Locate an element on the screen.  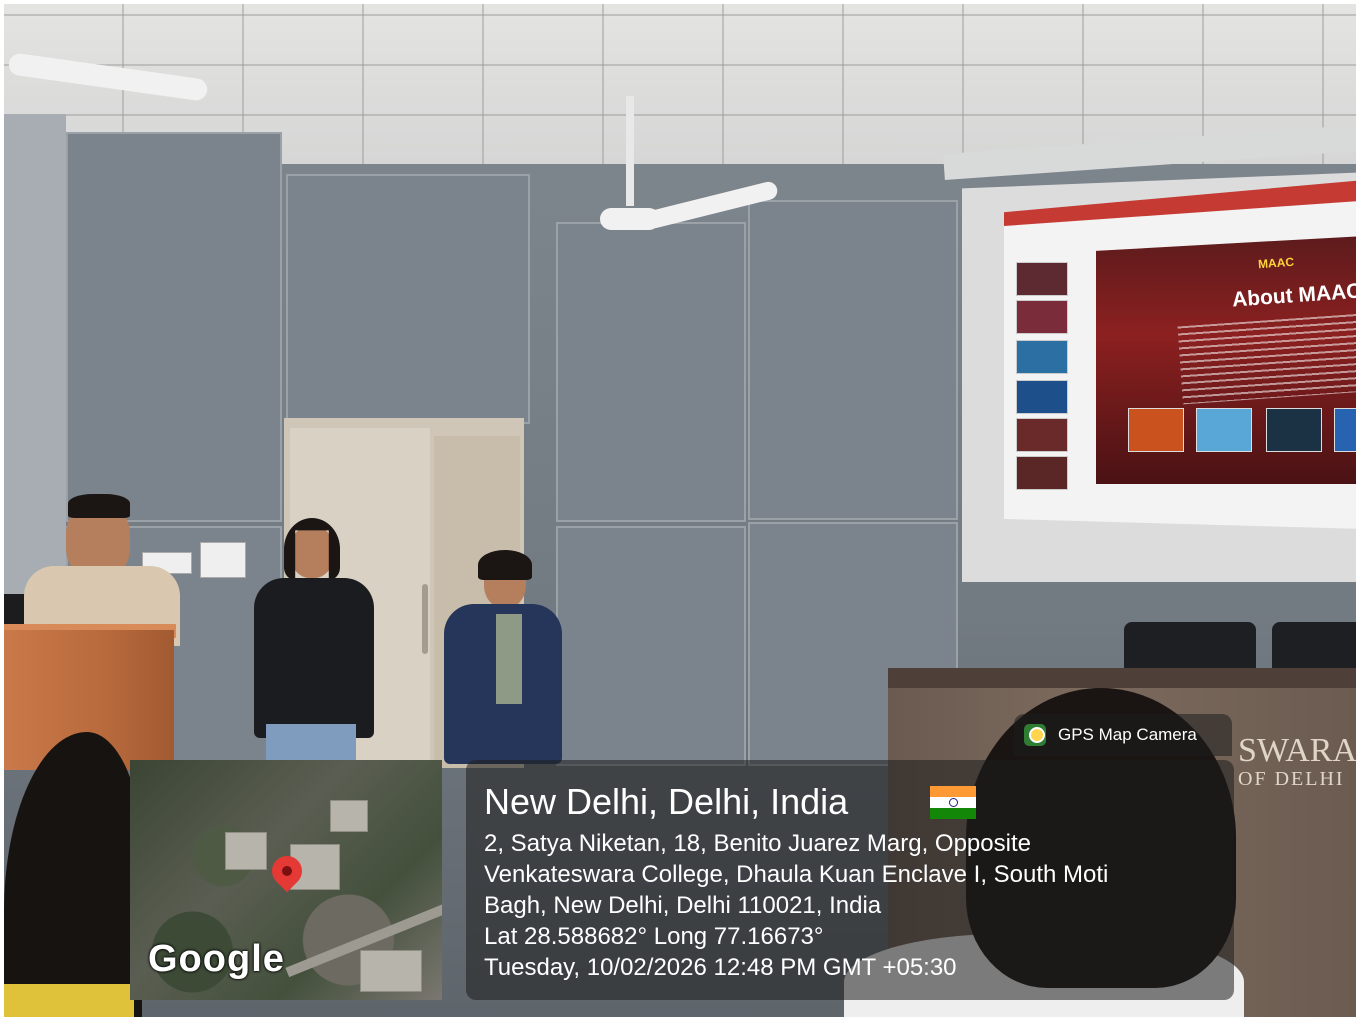
slide-body-text is located at coordinates (1266, 359).